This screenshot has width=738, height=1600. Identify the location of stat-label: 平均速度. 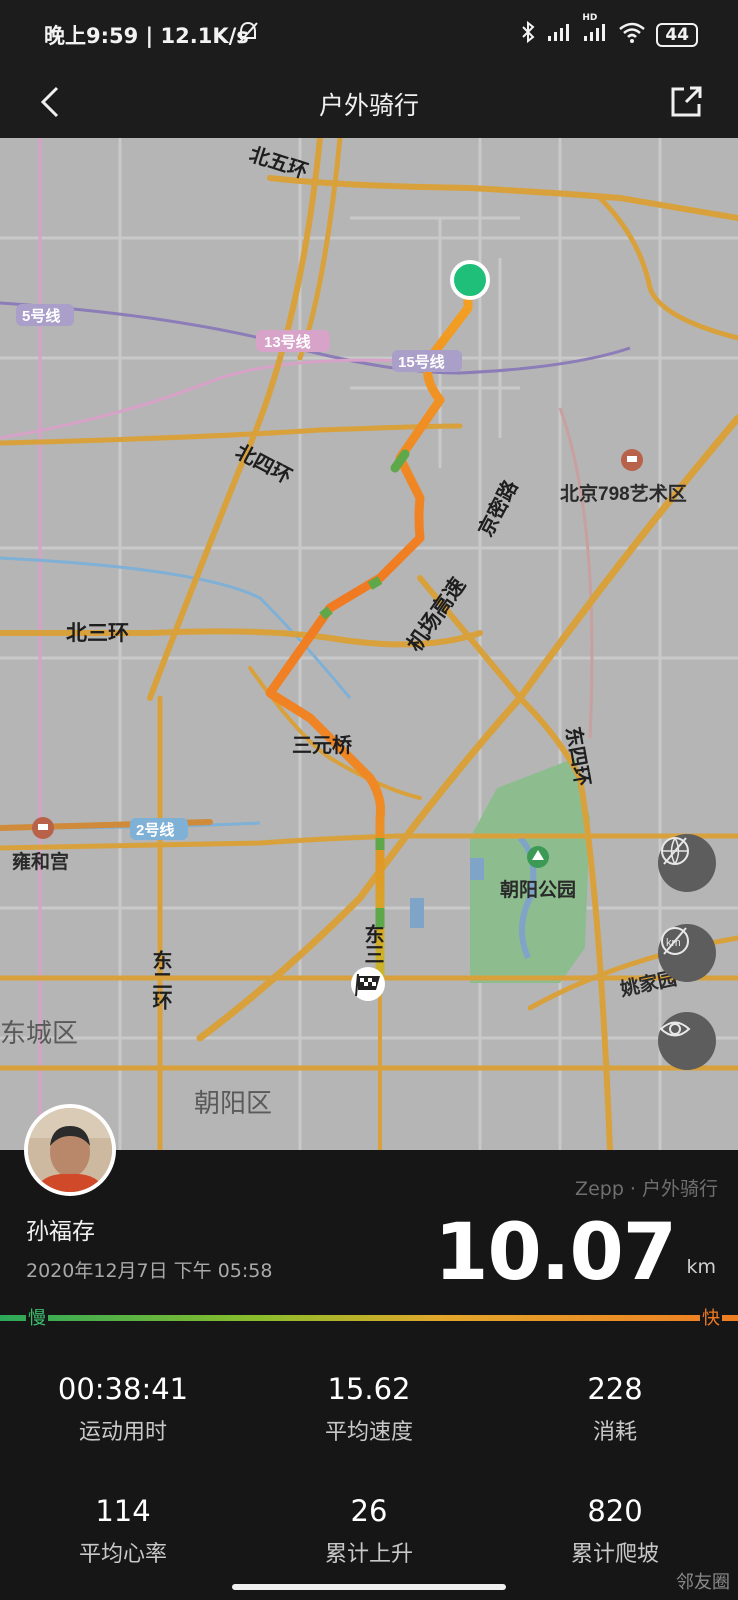
(368, 1432).